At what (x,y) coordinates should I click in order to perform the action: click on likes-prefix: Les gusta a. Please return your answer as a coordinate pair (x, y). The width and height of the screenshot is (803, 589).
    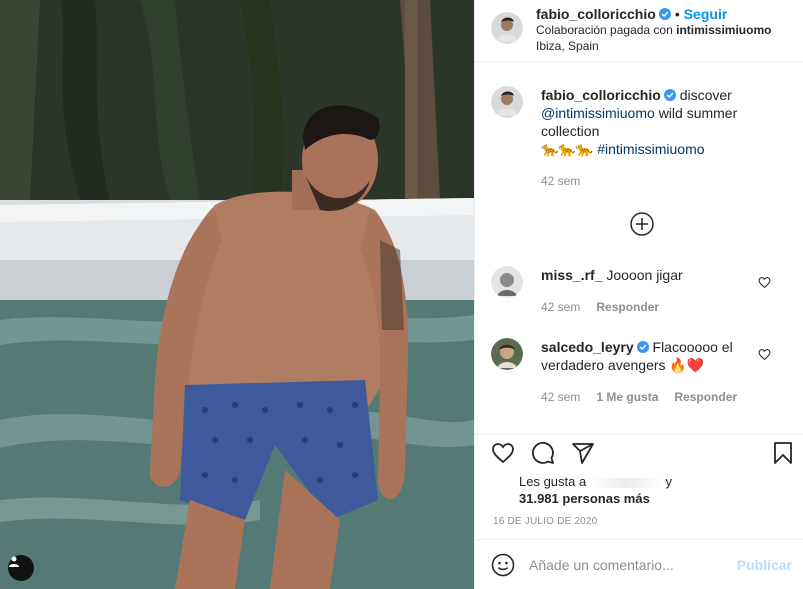
    Looking at the image, I should click on (553, 481).